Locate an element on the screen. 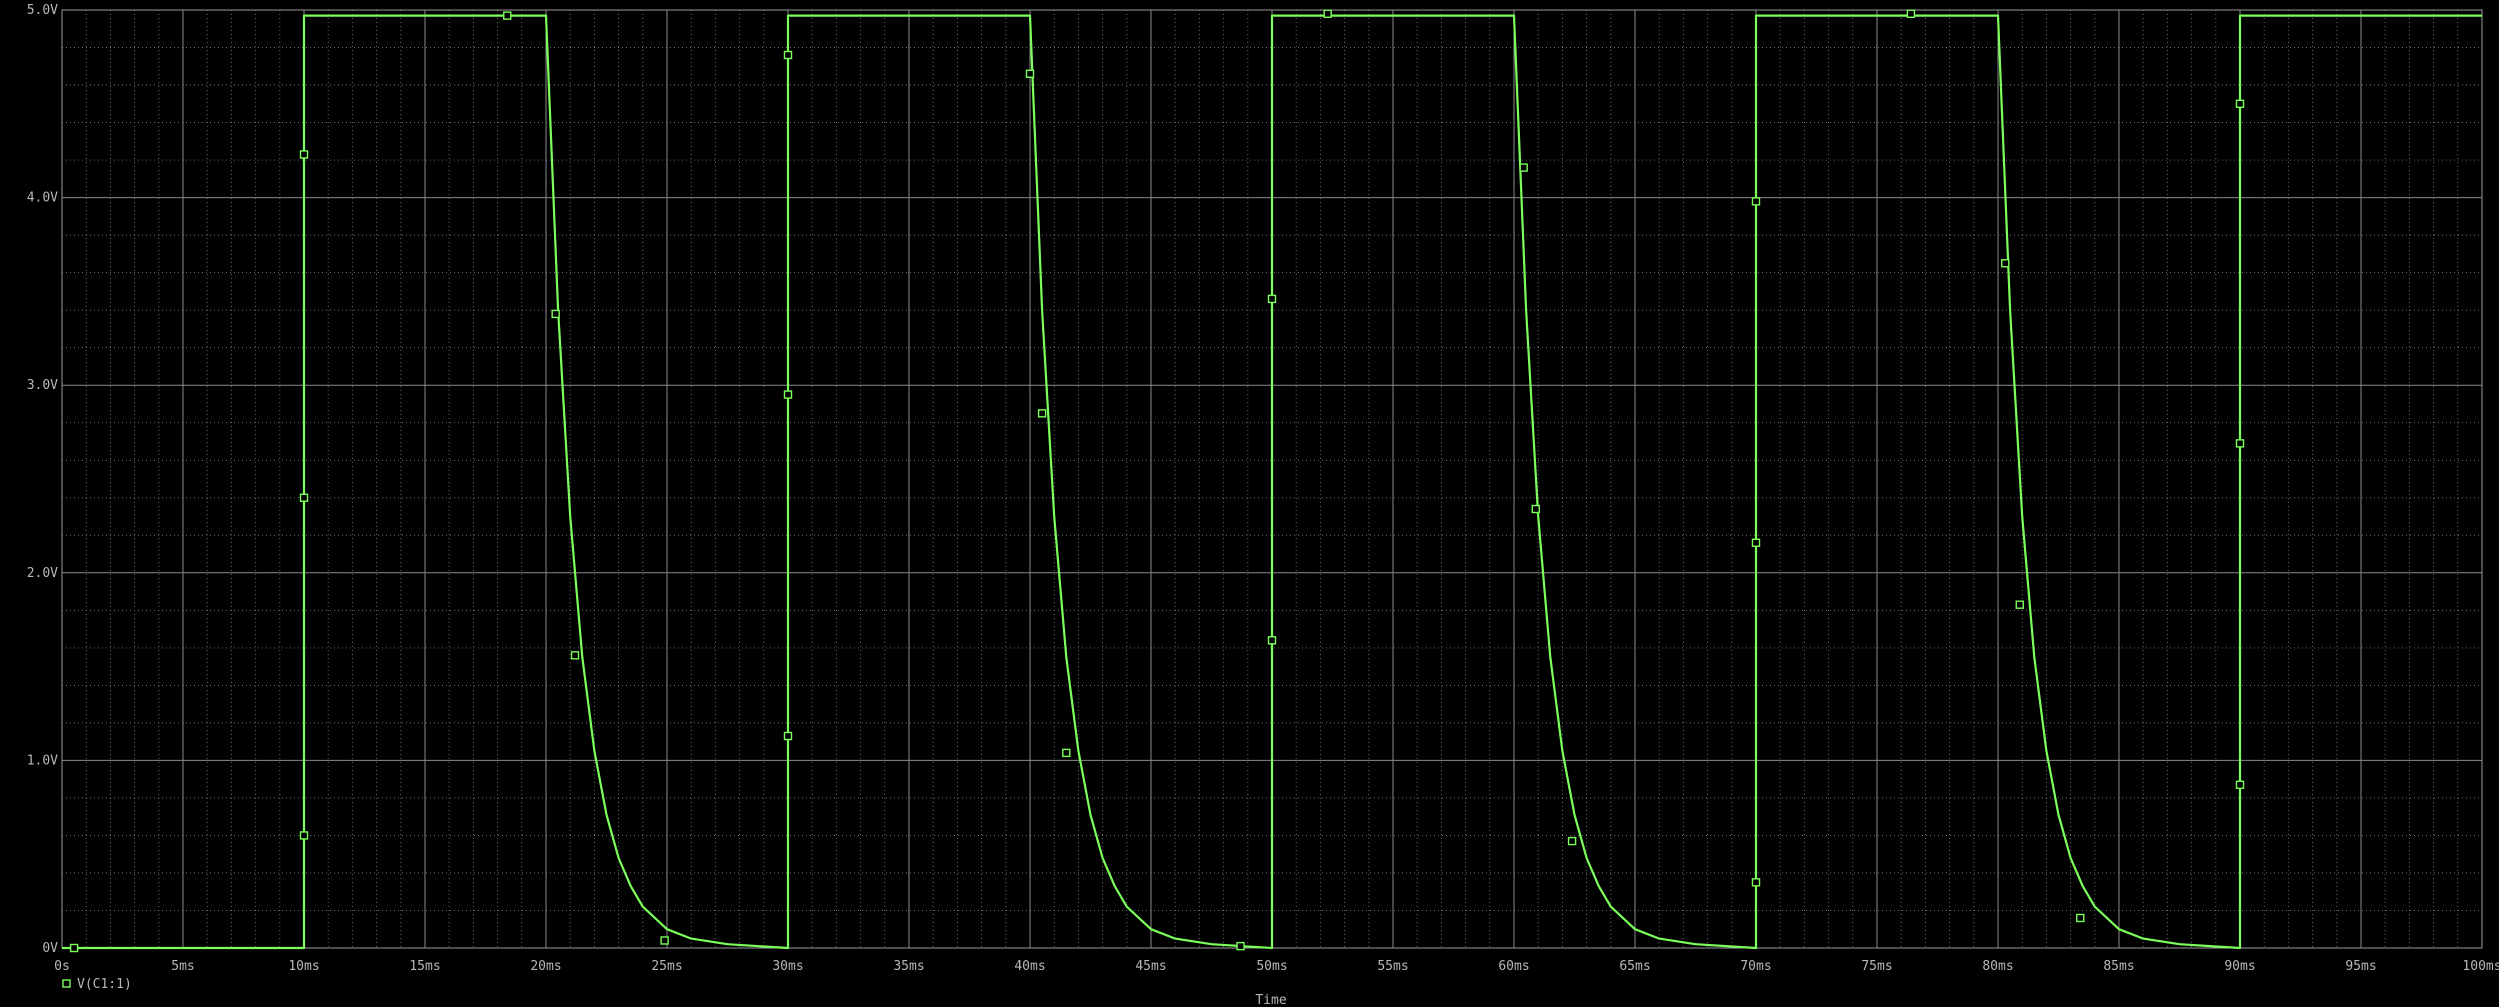 This screenshot has height=1007, width=2499. x-tick-label: 60ms is located at coordinates (1513, 966).